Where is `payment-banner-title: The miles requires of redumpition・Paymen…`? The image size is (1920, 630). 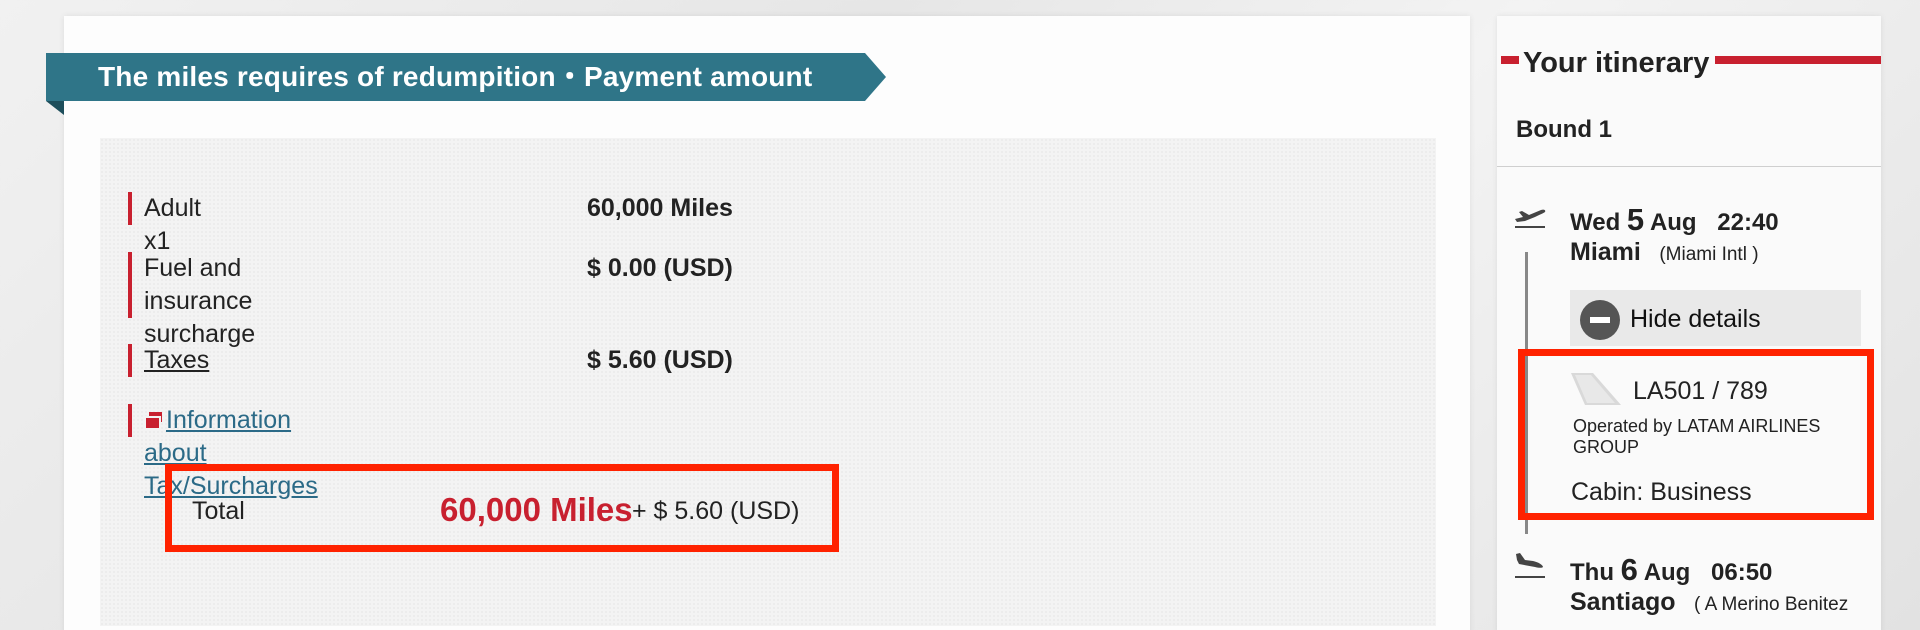
payment-banner-title: The miles requires of redumpition・Paymen… is located at coordinates (466, 77).